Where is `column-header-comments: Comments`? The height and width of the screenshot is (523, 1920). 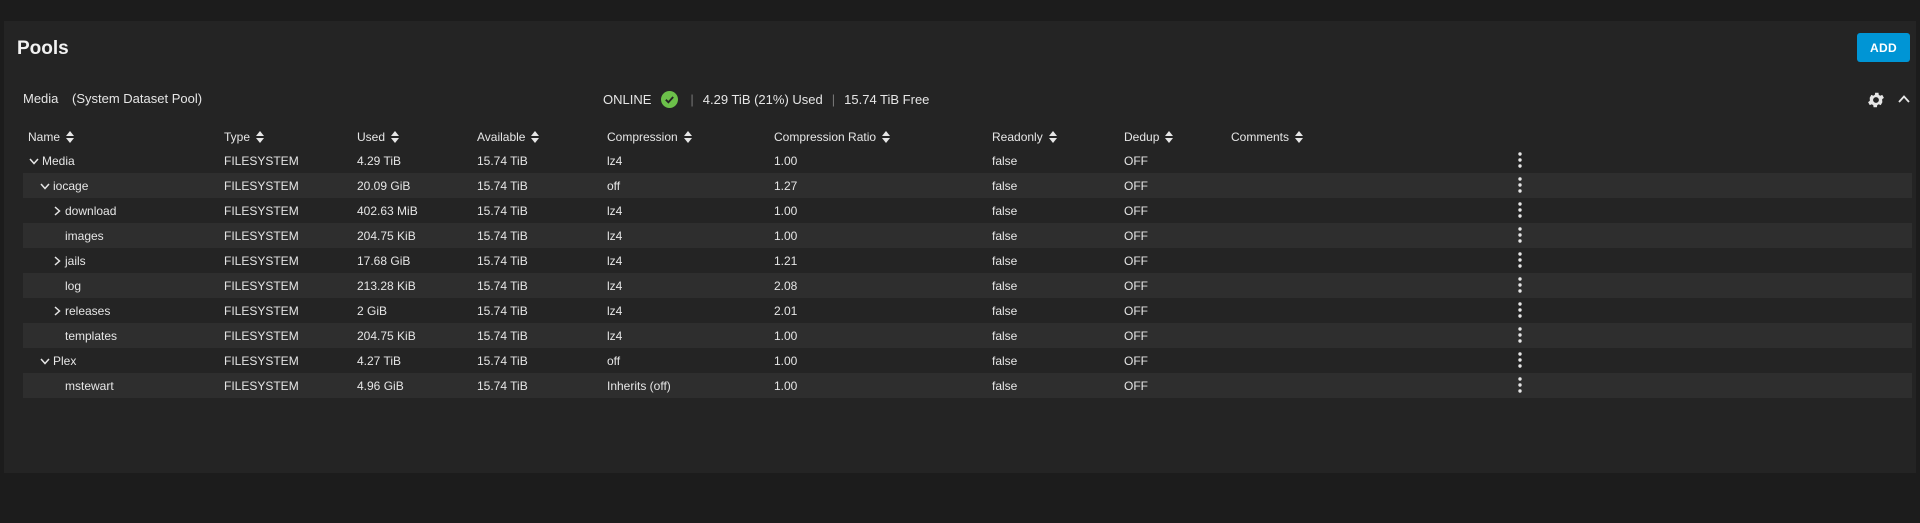 column-header-comments: Comments is located at coordinates (1267, 137).